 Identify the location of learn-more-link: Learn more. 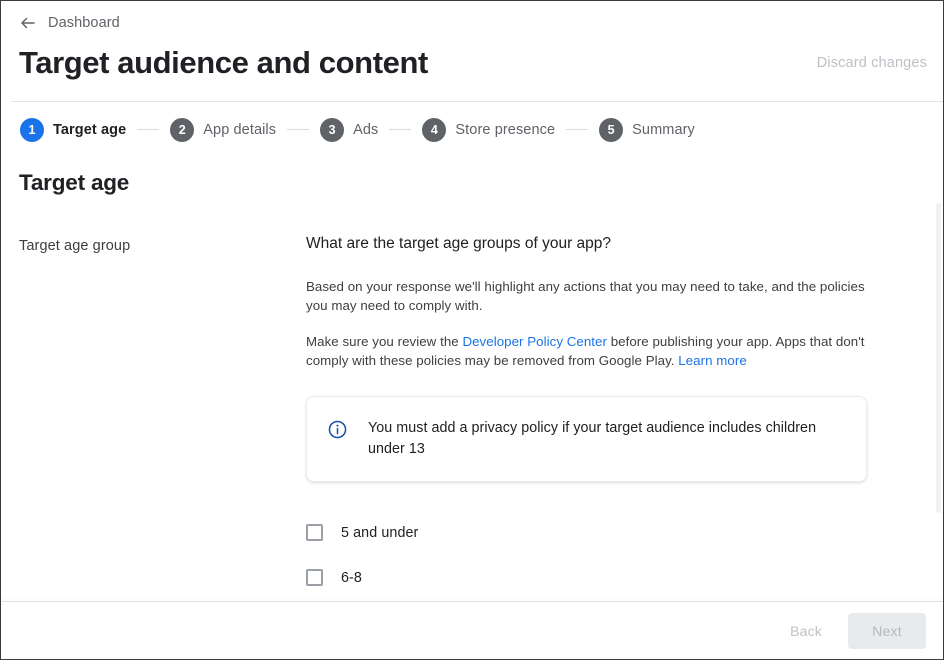
(712, 360).